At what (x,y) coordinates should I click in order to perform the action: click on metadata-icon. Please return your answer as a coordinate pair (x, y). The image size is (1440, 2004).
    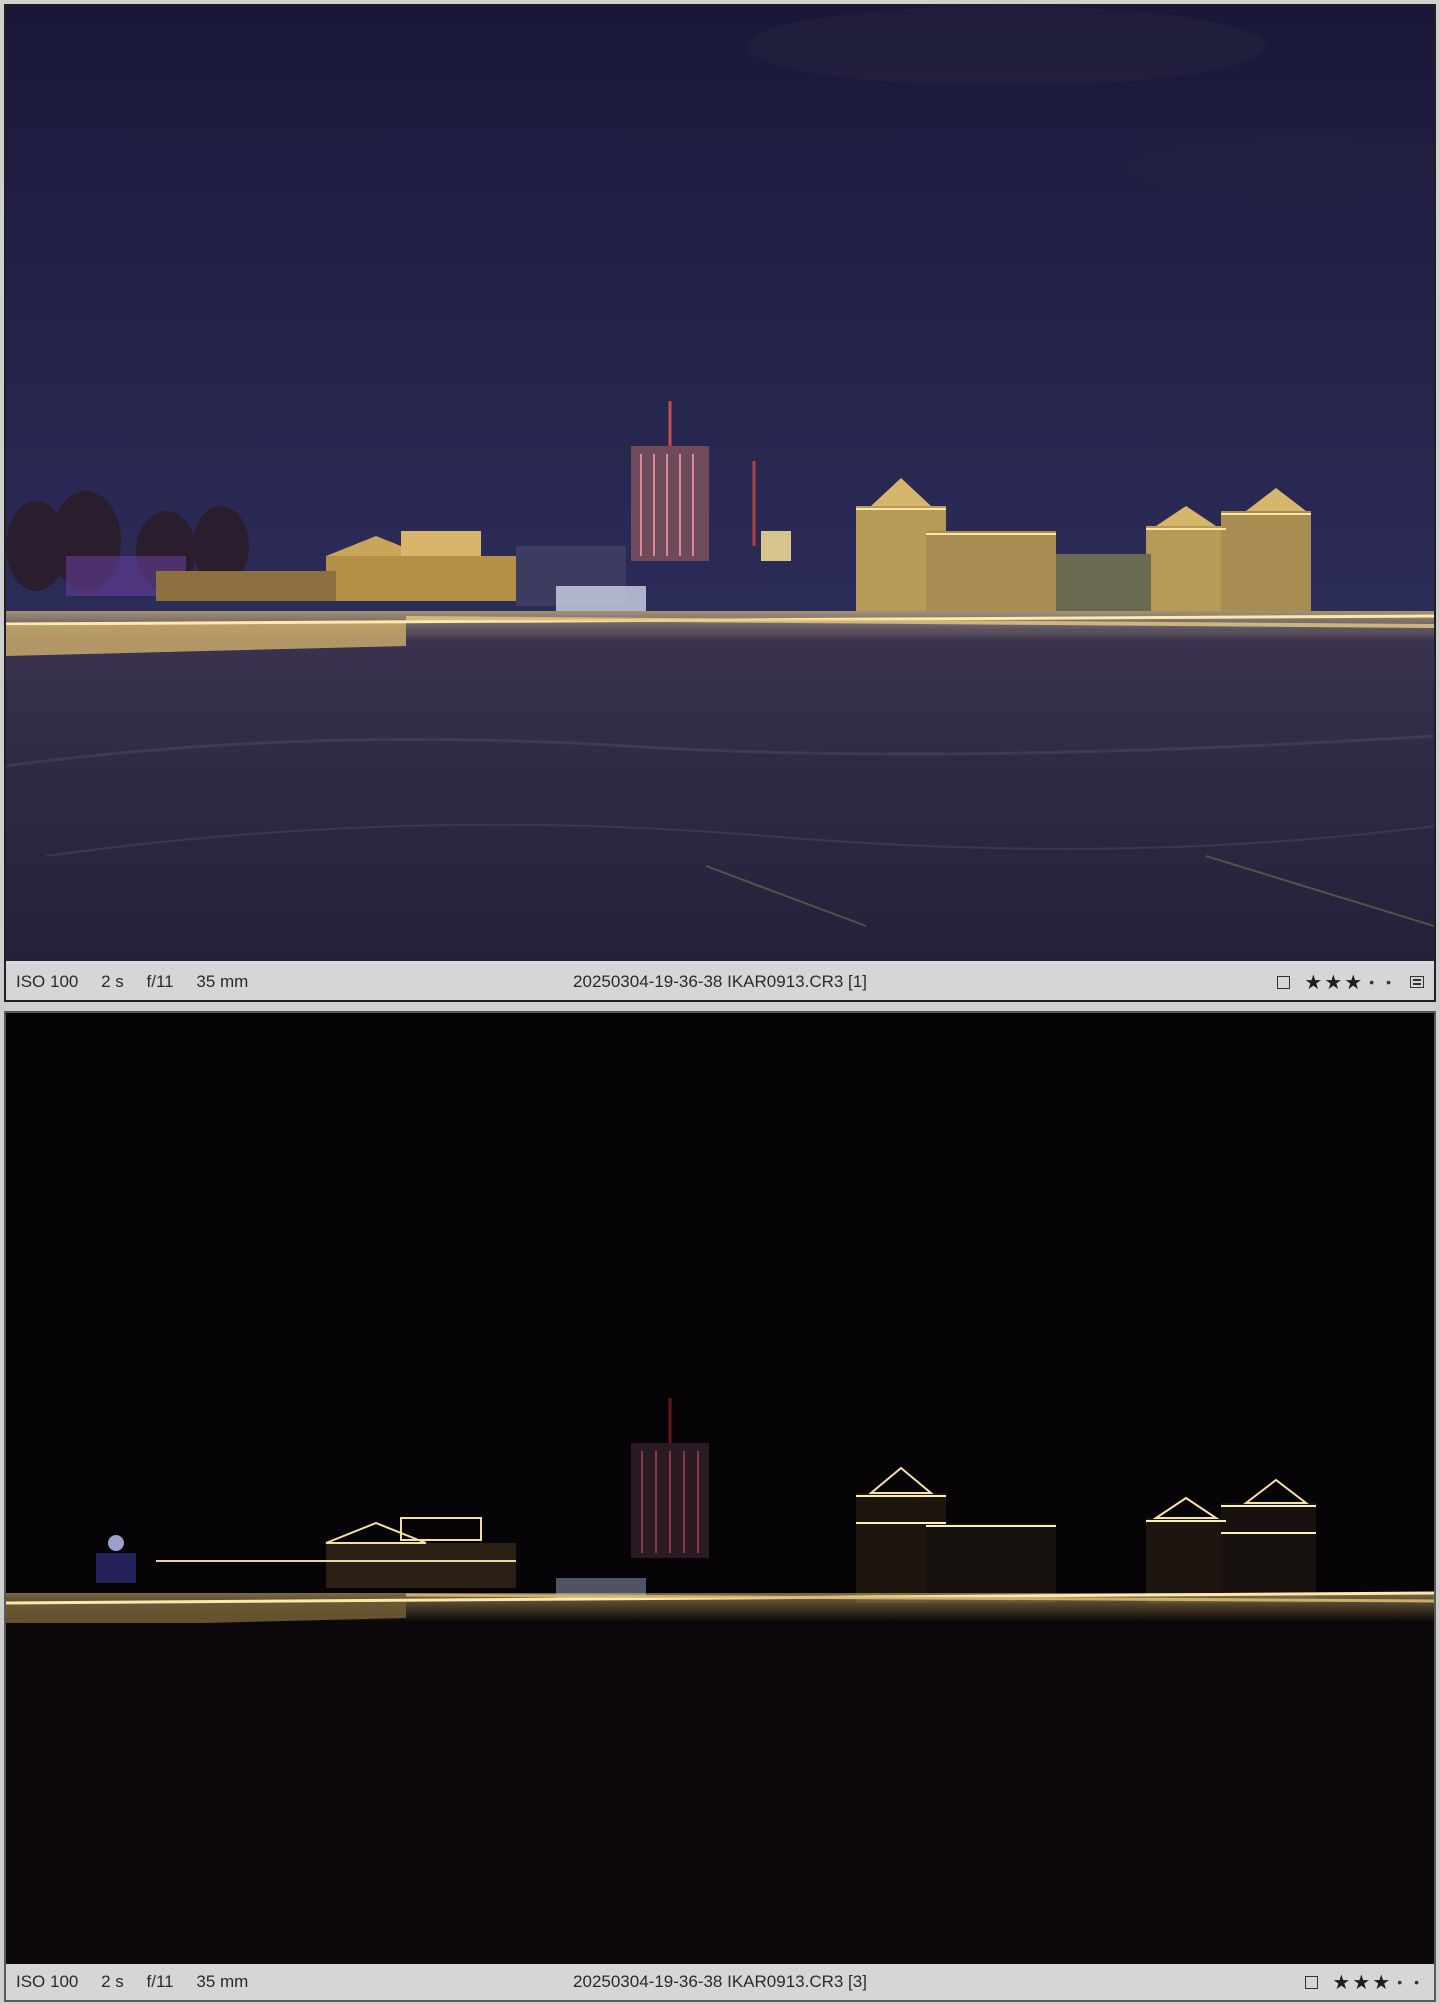
    Looking at the image, I should click on (1417, 982).